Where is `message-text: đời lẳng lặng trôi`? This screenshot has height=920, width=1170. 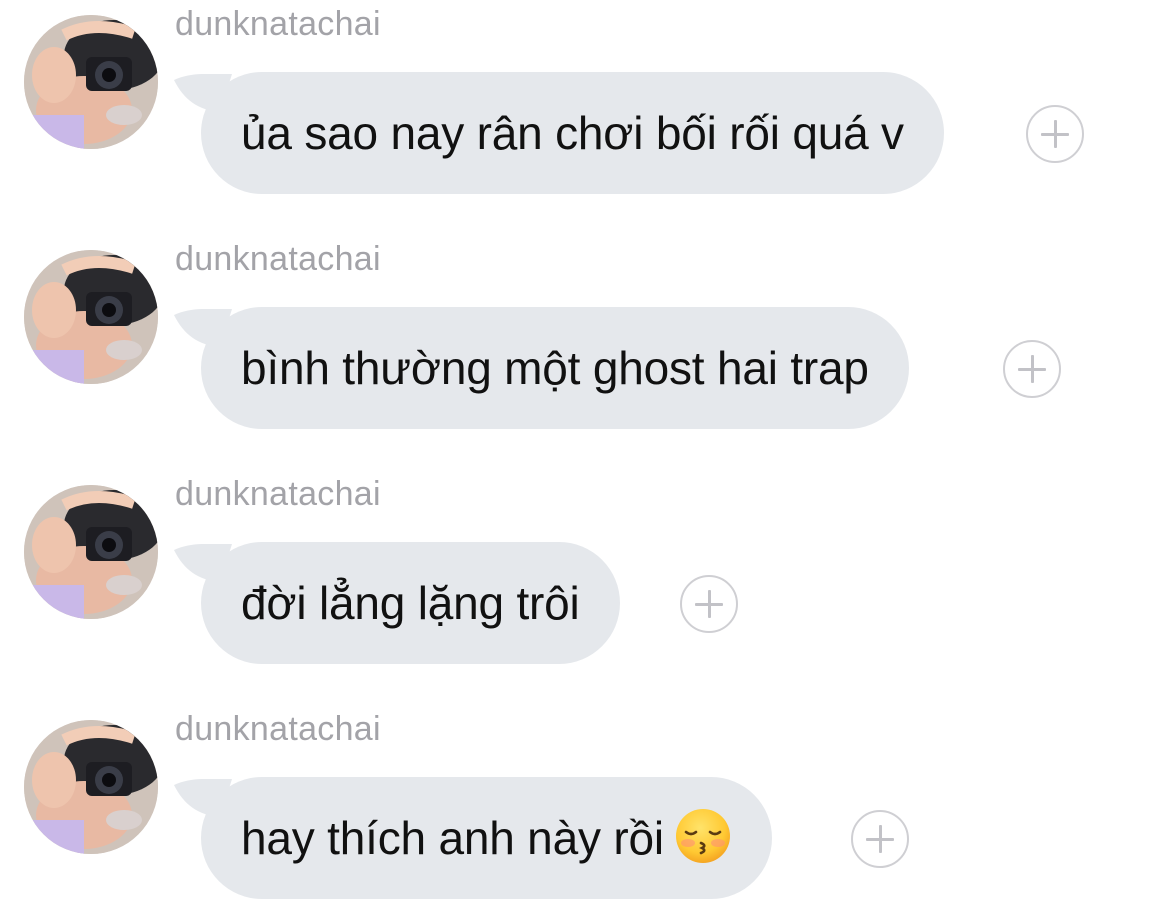 message-text: đời lẳng lặng trôi is located at coordinates (410, 603).